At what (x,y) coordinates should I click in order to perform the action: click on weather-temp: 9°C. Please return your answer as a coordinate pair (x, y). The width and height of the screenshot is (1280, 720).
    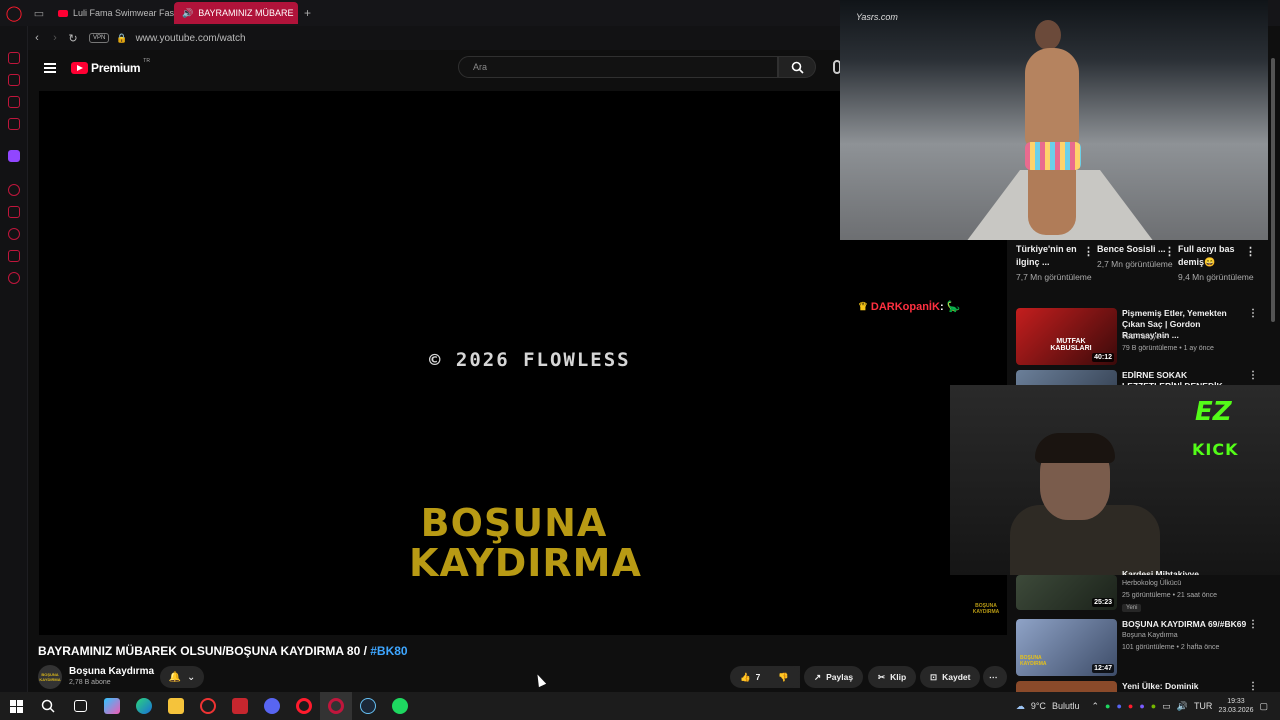
    Looking at the image, I should click on (1038, 706).